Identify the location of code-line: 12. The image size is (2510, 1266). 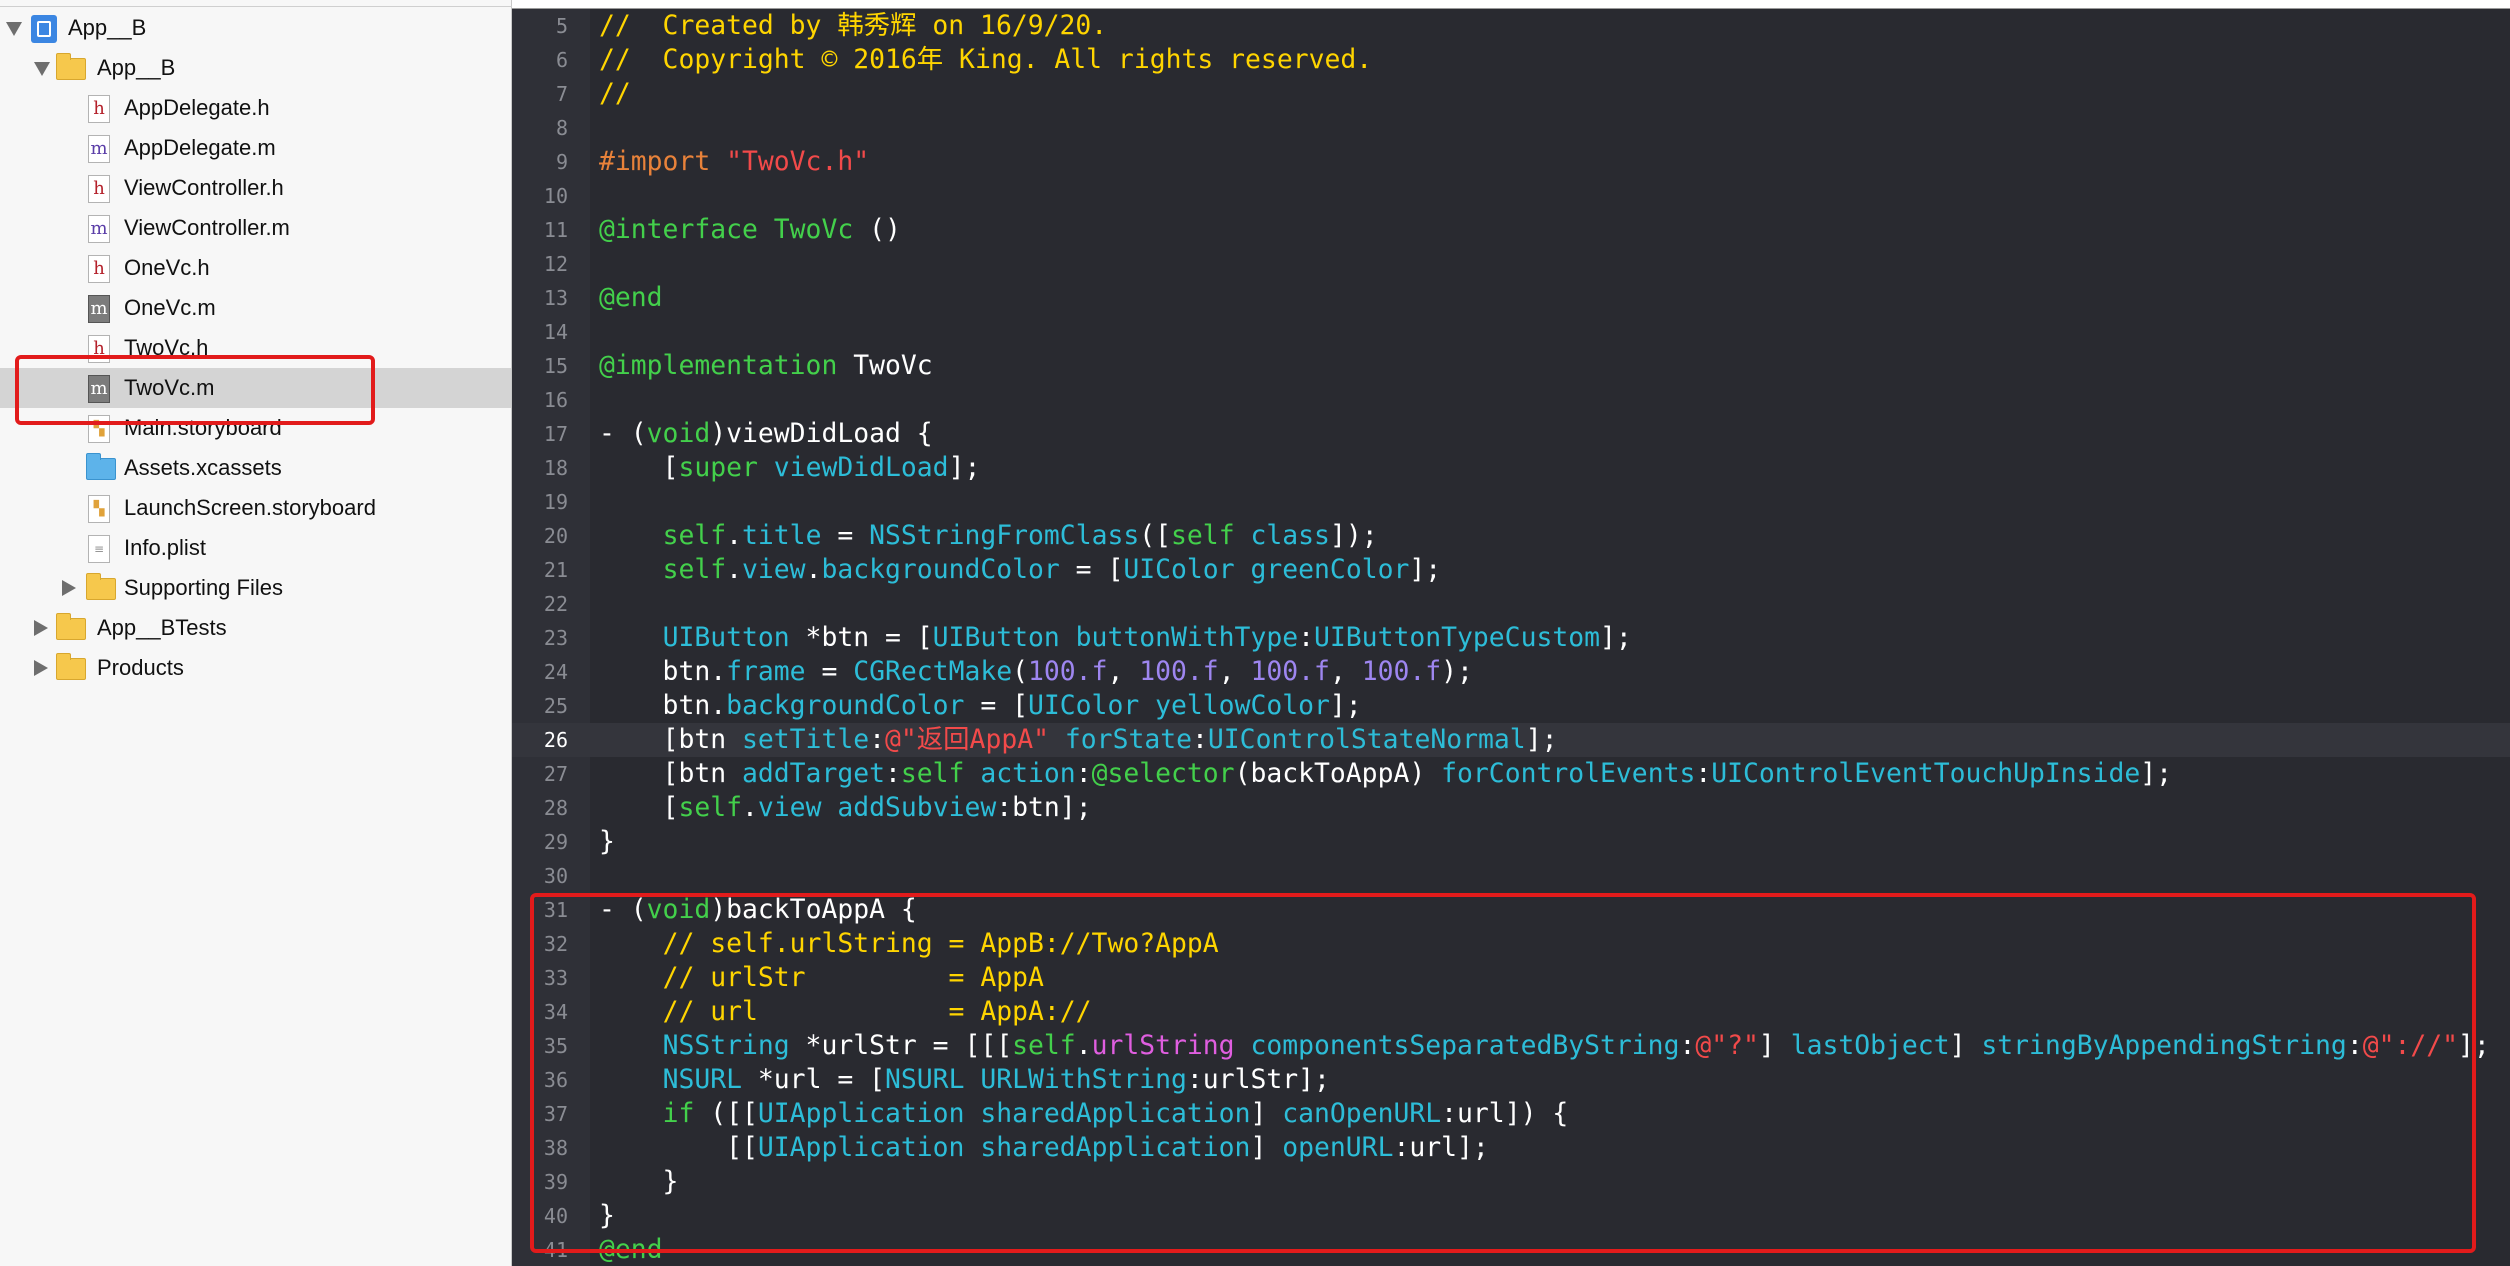
(1511, 264).